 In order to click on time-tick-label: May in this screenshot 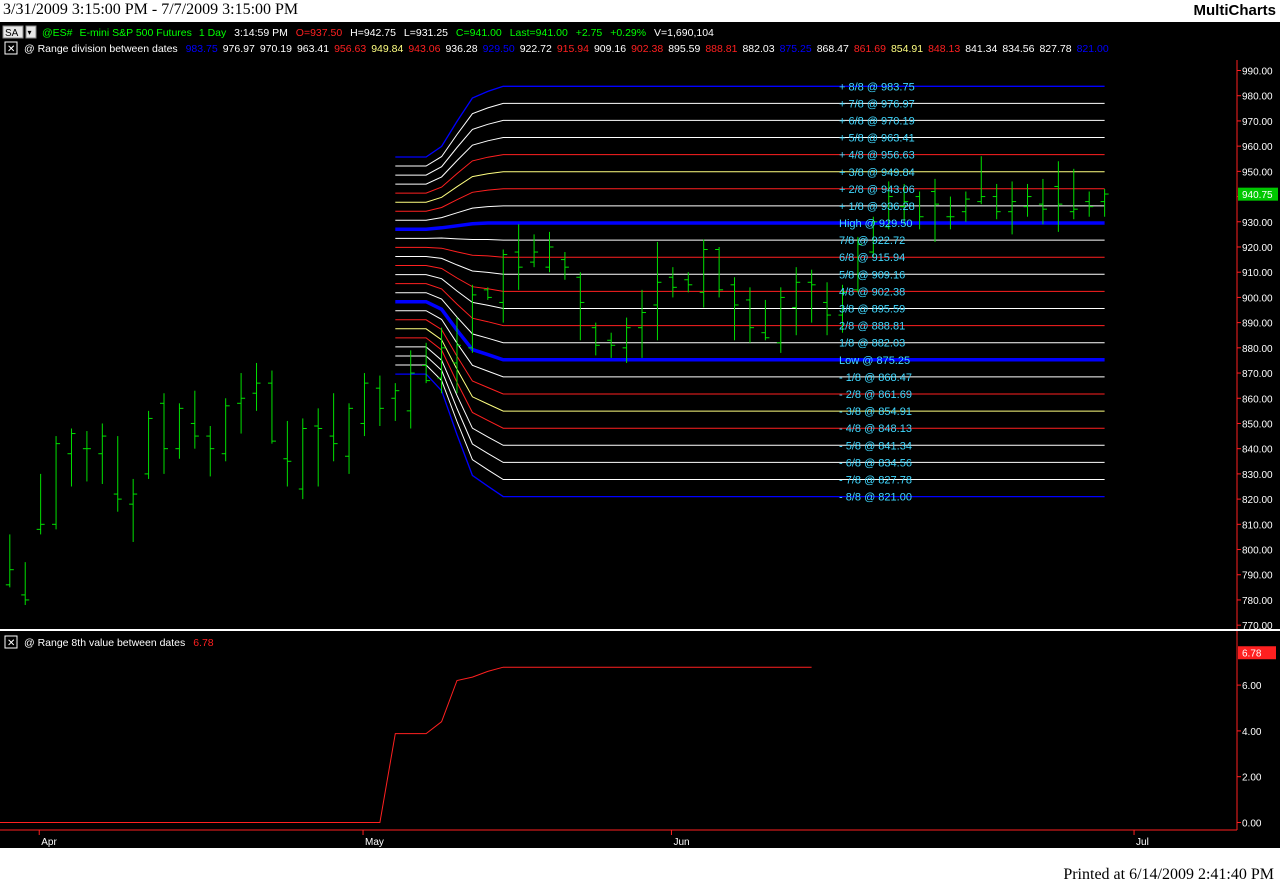, I will do `click(374, 842)`.